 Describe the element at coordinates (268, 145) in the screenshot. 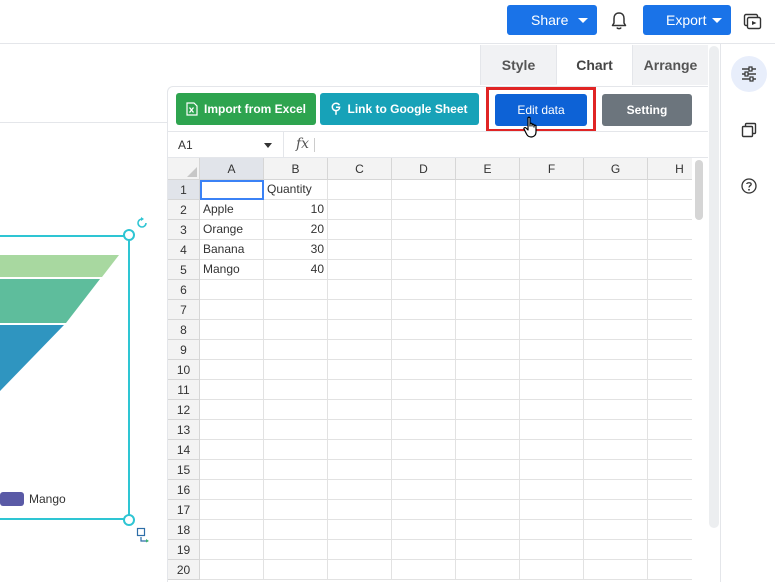

I see `cell-reference-dropdown-icon` at that location.